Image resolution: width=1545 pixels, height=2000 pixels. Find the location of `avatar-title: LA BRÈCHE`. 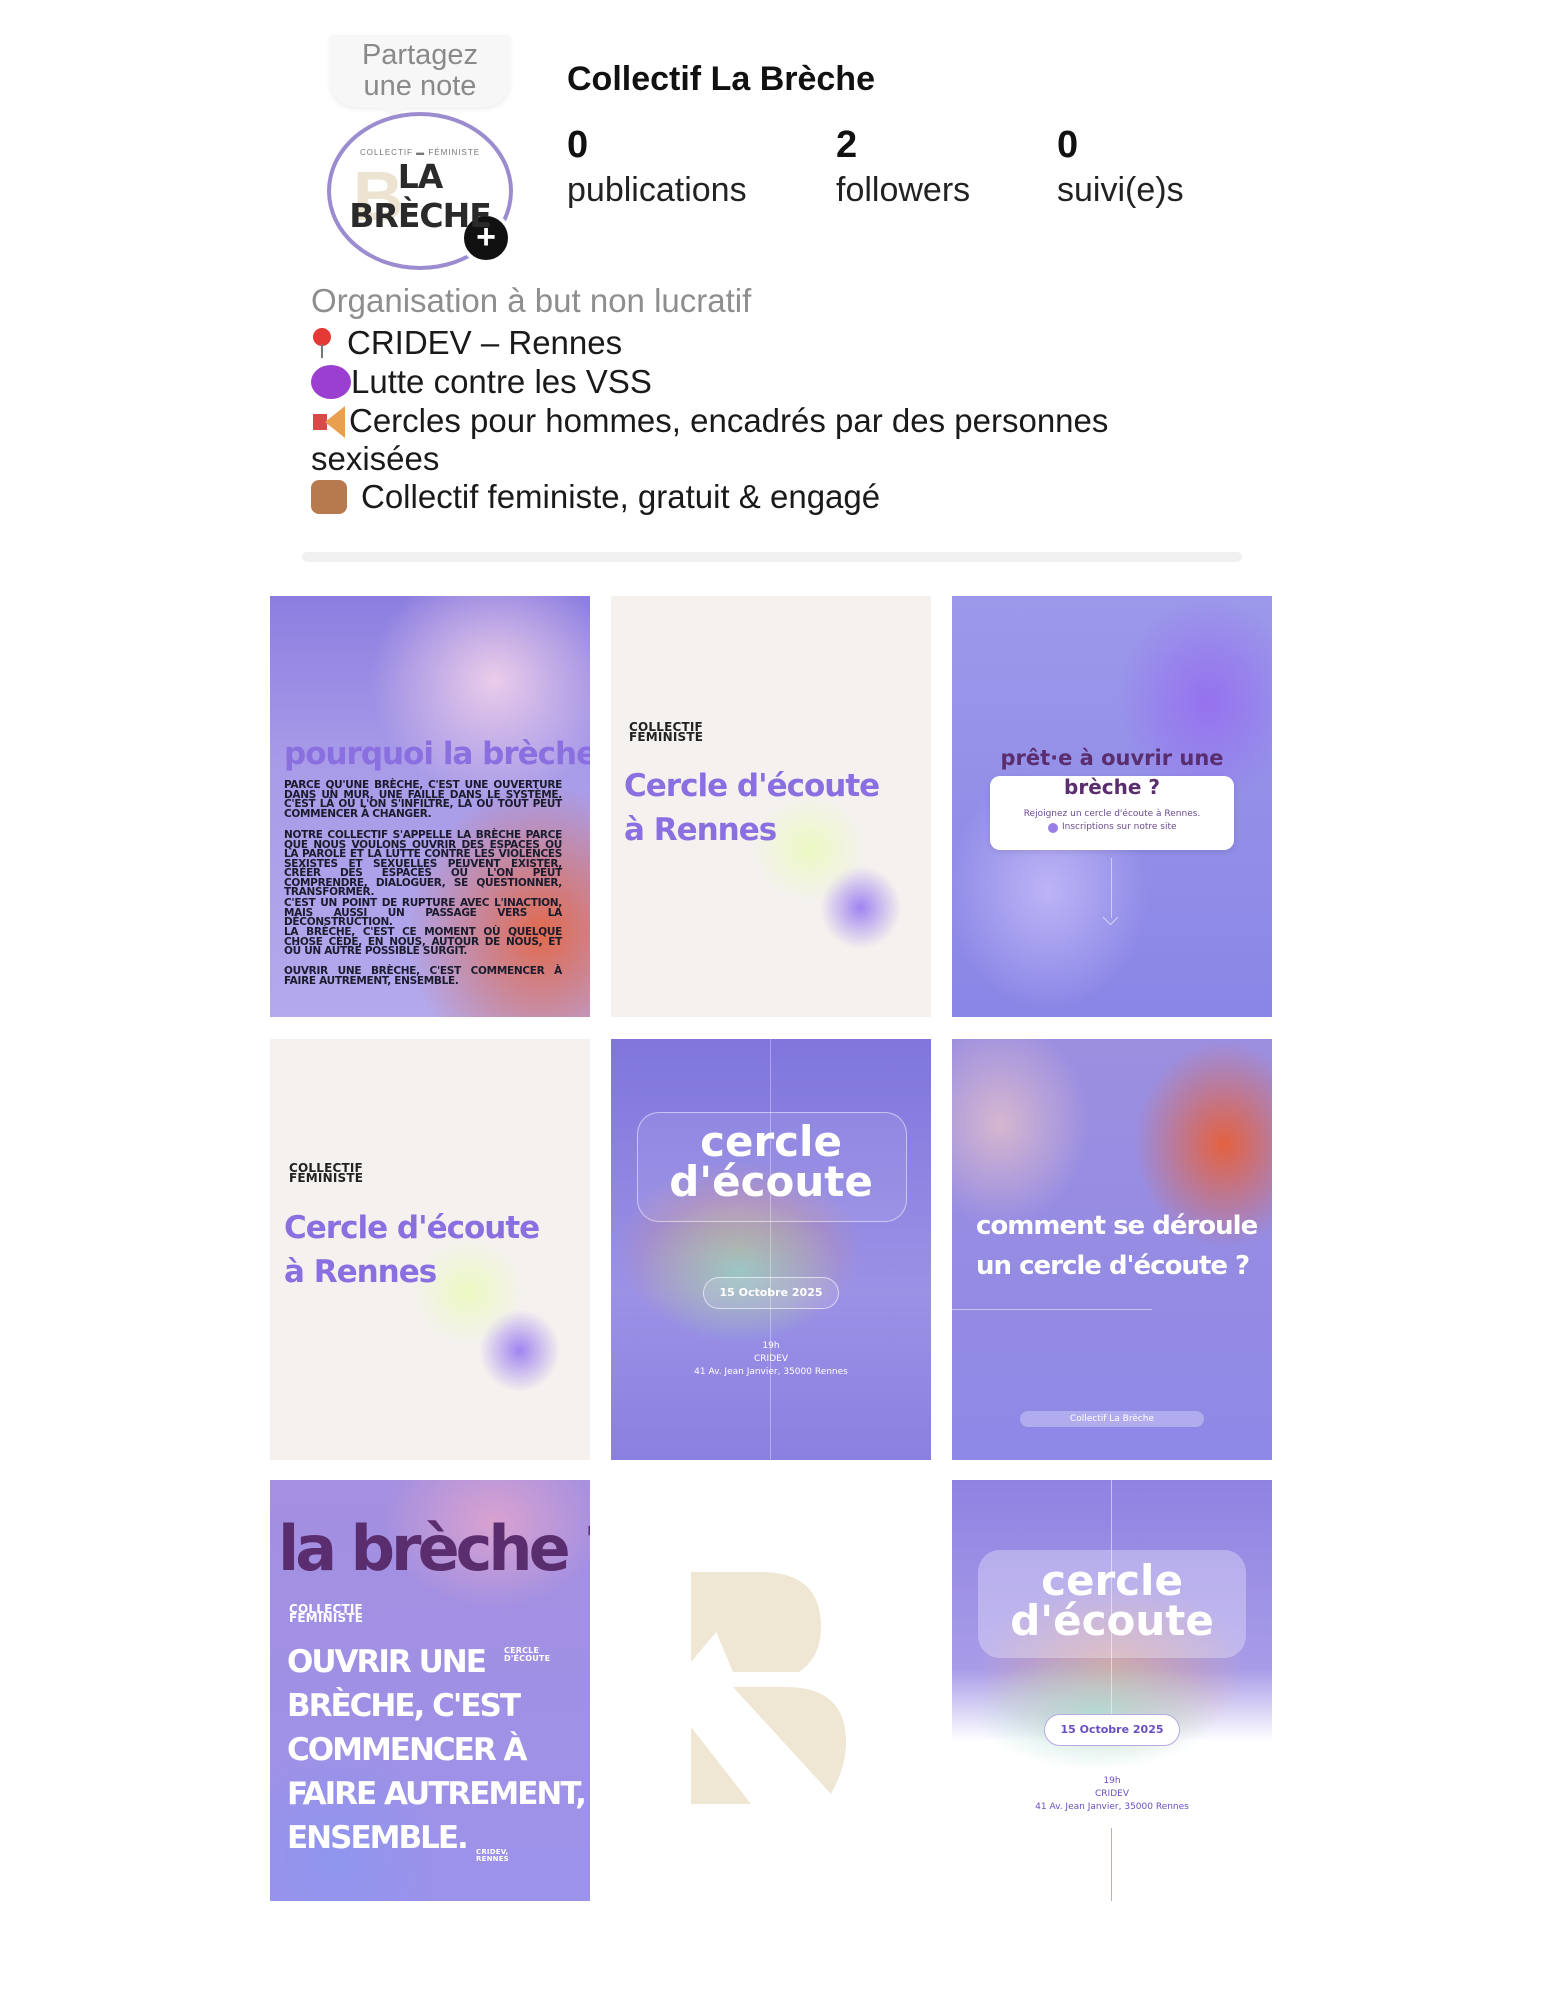

avatar-title: LA BRÈCHE is located at coordinates (420, 195).